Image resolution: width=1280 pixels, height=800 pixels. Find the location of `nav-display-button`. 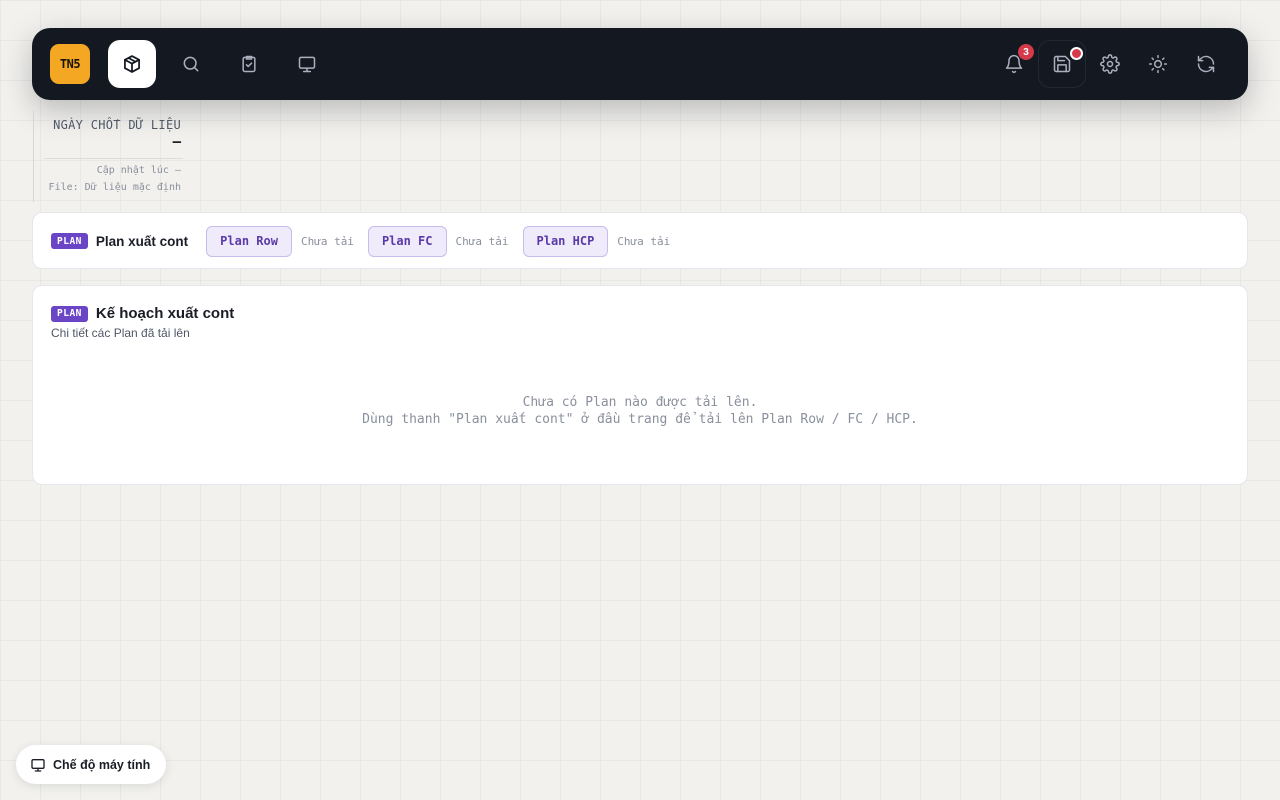

nav-display-button is located at coordinates (307, 64).